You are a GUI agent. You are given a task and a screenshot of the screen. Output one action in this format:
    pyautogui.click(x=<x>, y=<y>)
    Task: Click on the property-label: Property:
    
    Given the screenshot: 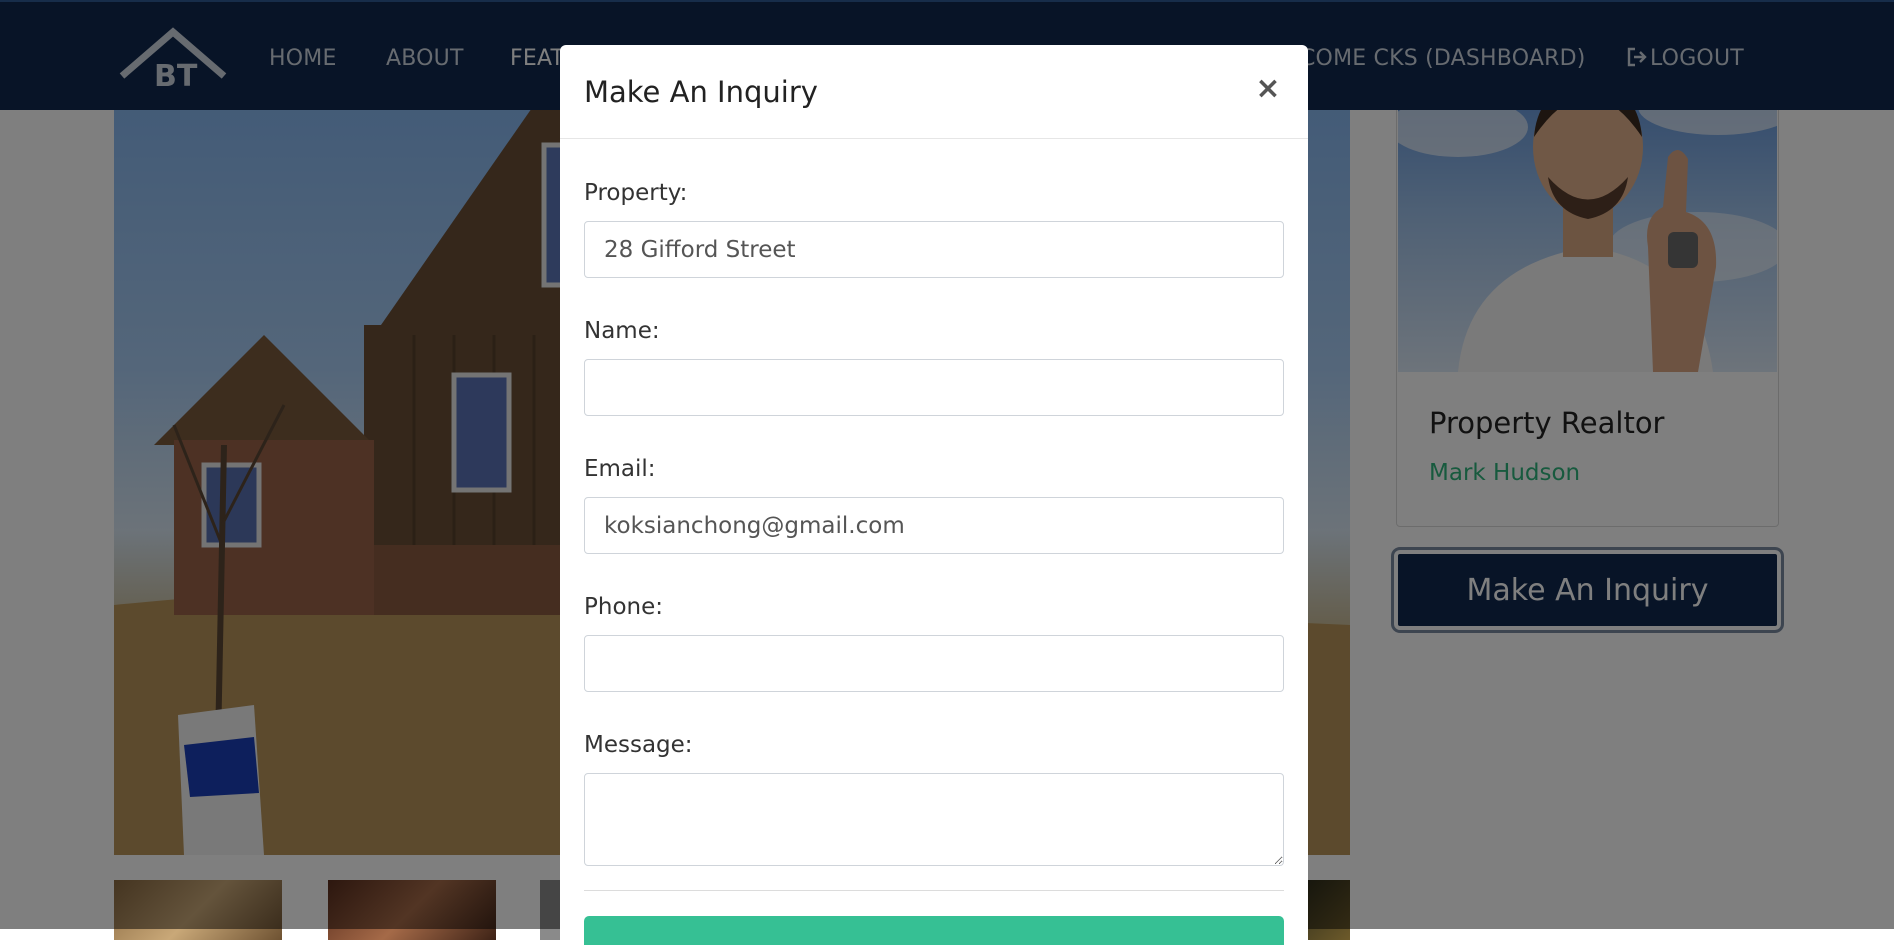 What is the action you would take?
    pyautogui.click(x=636, y=193)
    